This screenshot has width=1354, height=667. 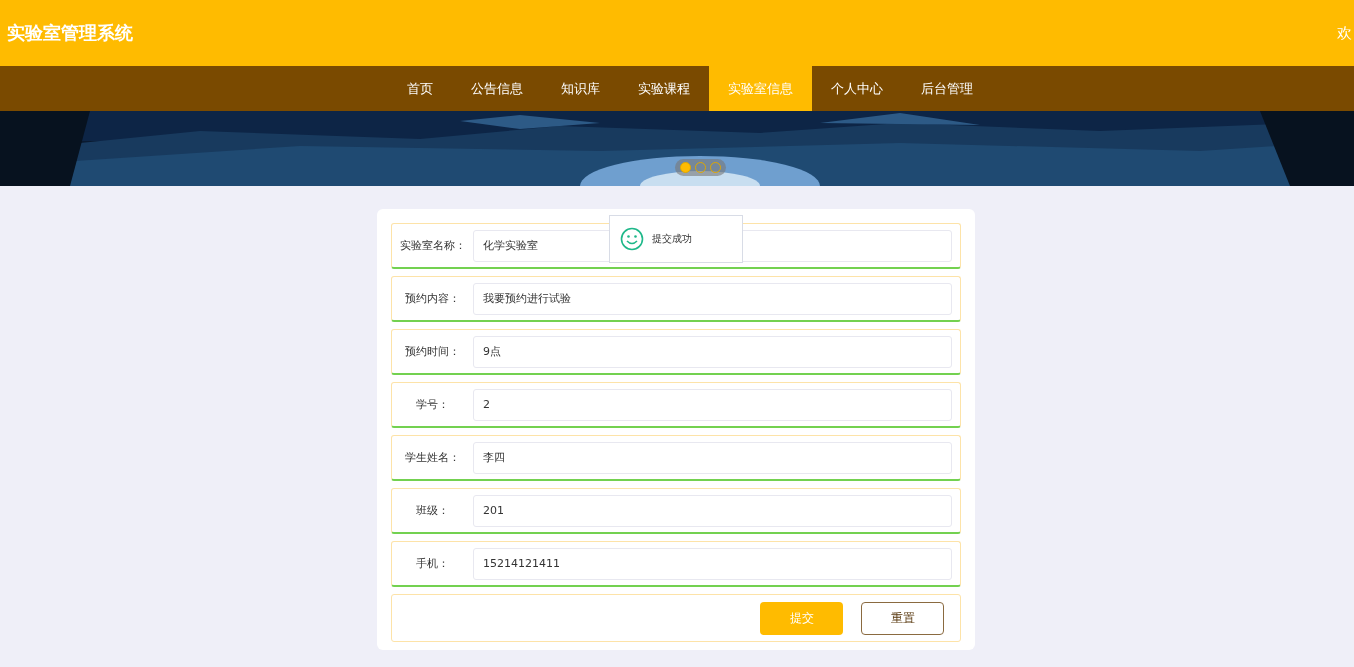 What do you see at coordinates (1345, 33) in the screenshot?
I see `greeting-text: 欢` at bounding box center [1345, 33].